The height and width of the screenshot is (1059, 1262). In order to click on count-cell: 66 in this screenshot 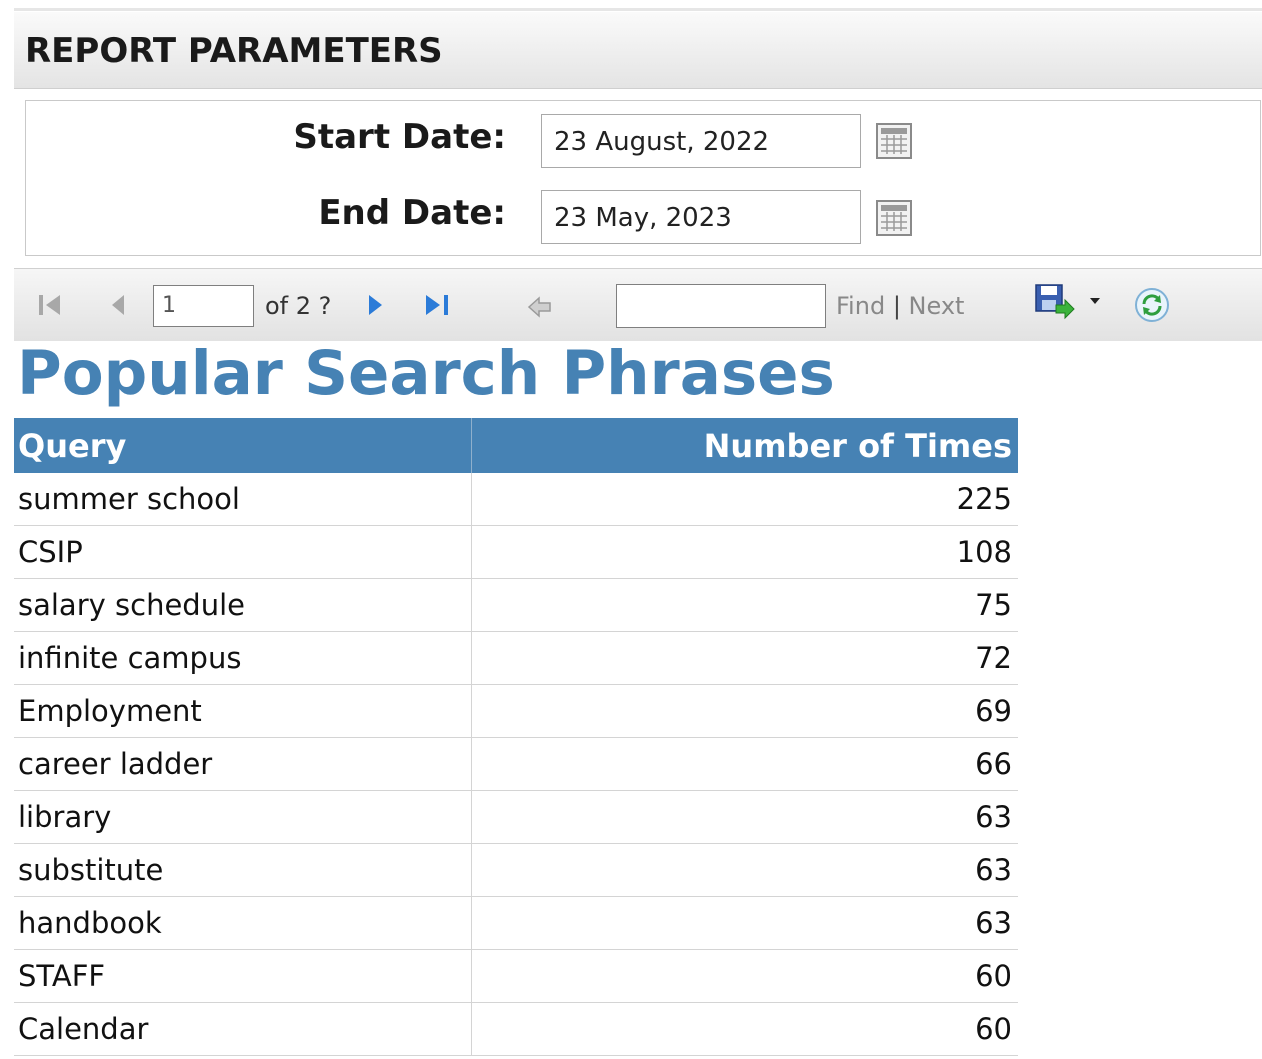, I will do `click(744, 764)`.